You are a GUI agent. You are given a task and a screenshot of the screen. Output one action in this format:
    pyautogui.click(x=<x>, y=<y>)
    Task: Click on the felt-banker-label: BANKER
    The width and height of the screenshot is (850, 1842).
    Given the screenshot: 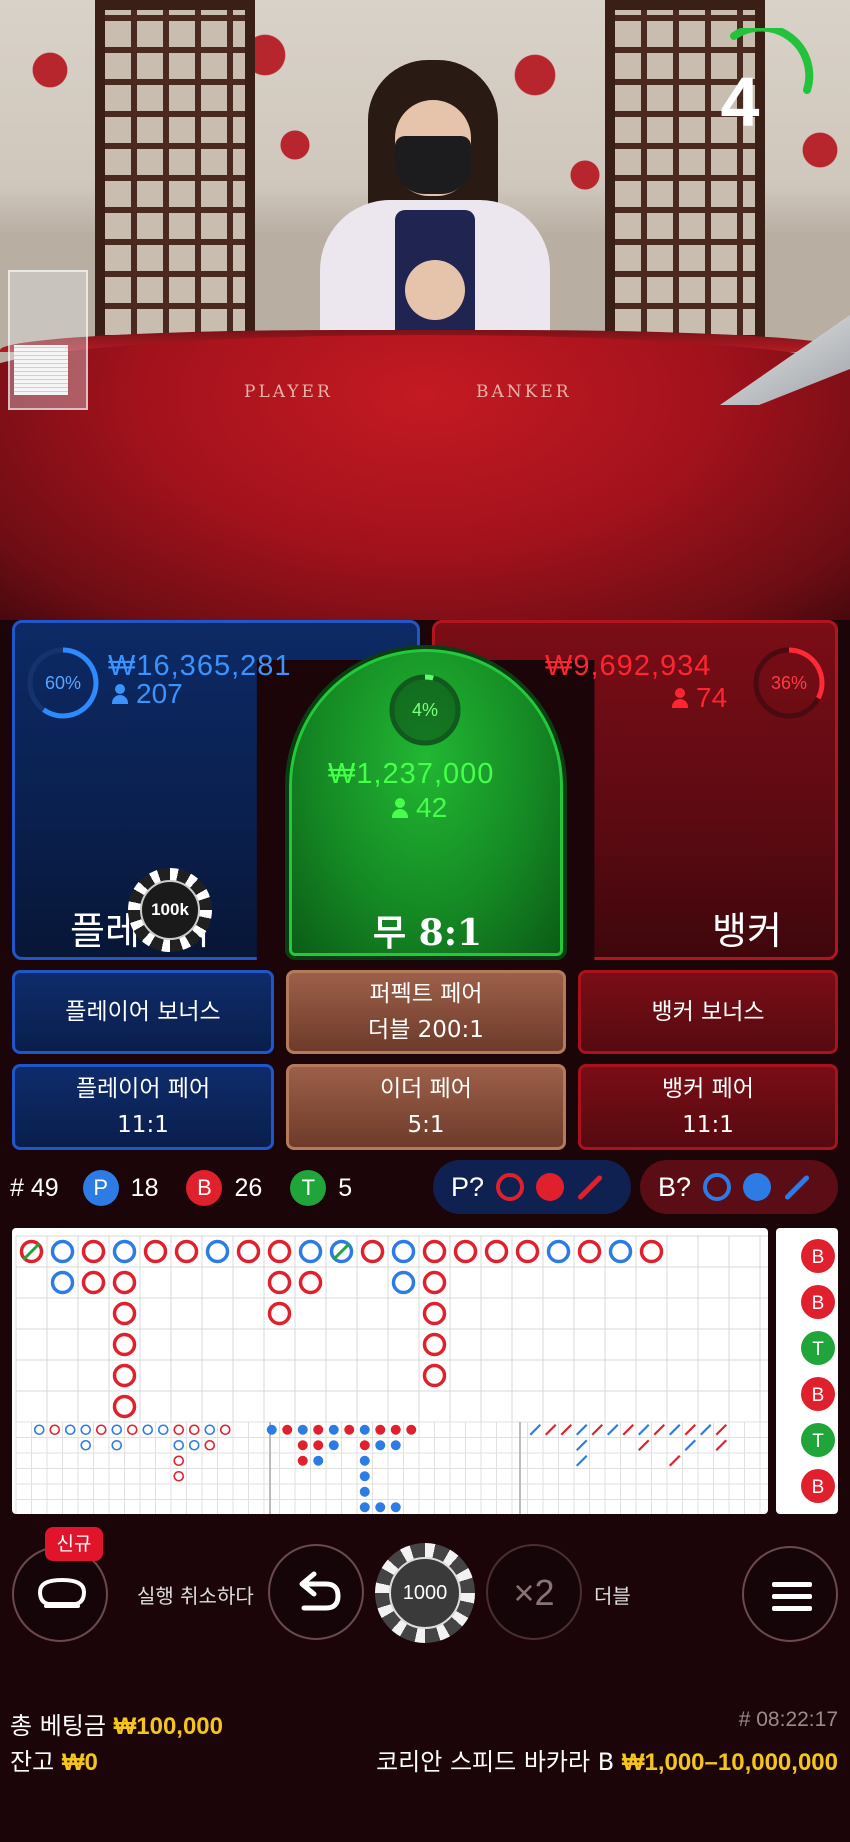 What is the action you would take?
    pyautogui.click(x=524, y=392)
    